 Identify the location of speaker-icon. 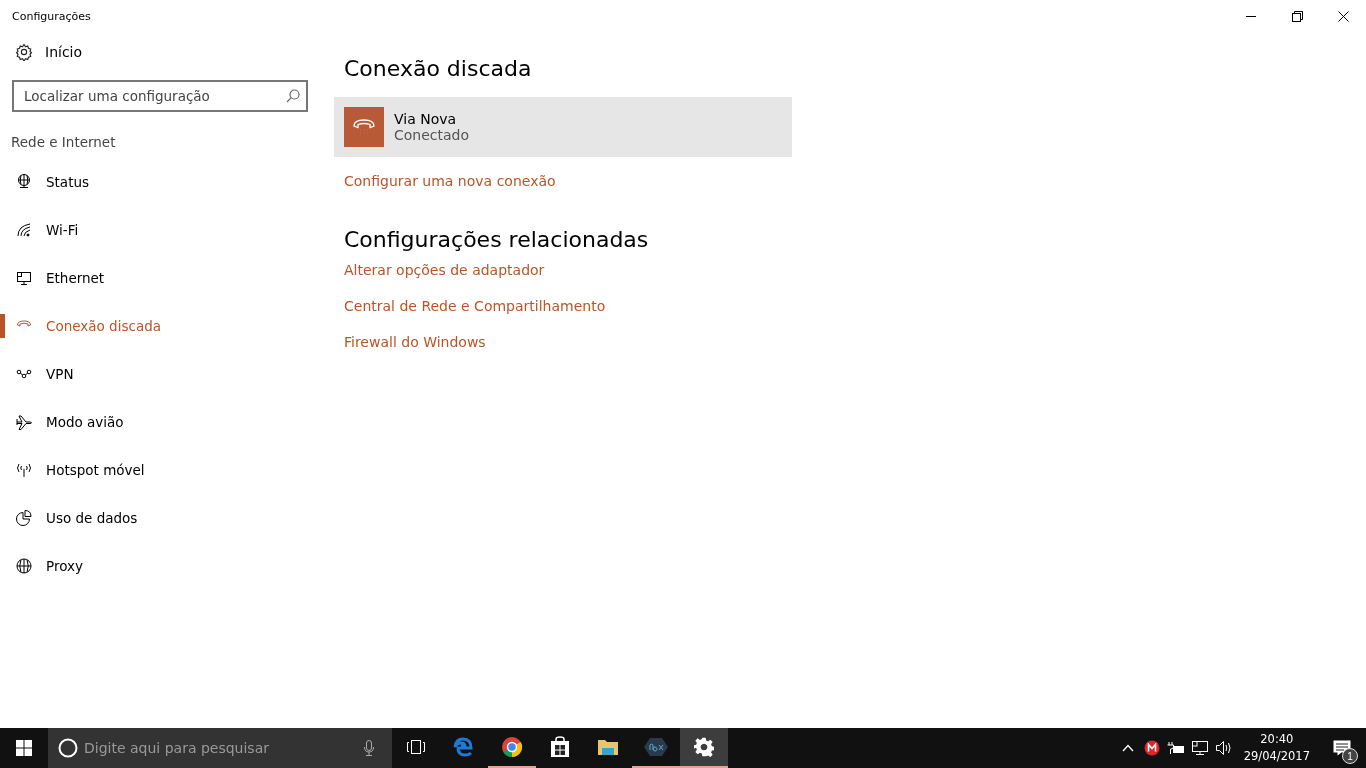
(1223, 748).